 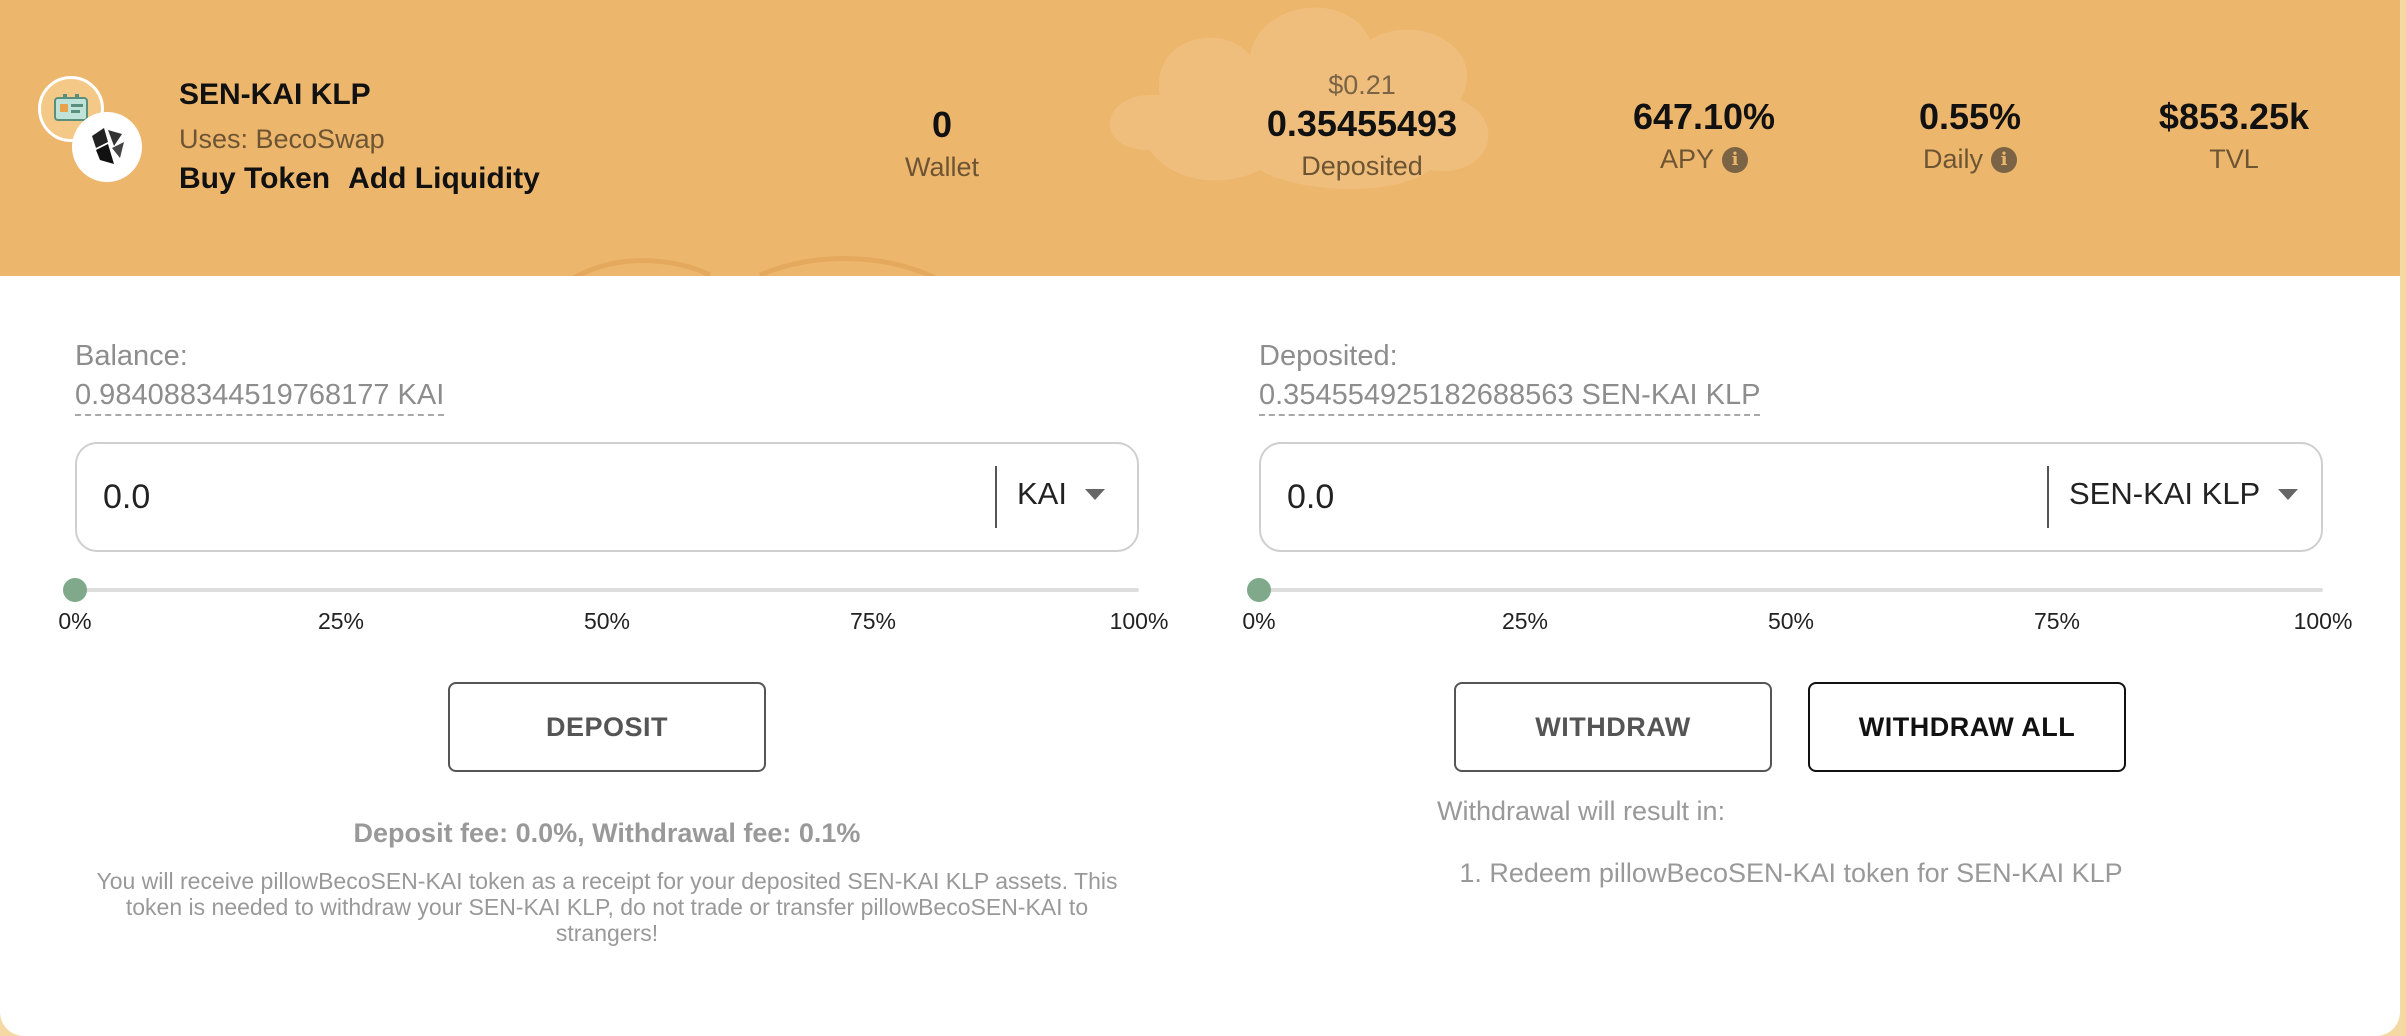 I want to click on buy-token-link: Buy Token, so click(x=254, y=178).